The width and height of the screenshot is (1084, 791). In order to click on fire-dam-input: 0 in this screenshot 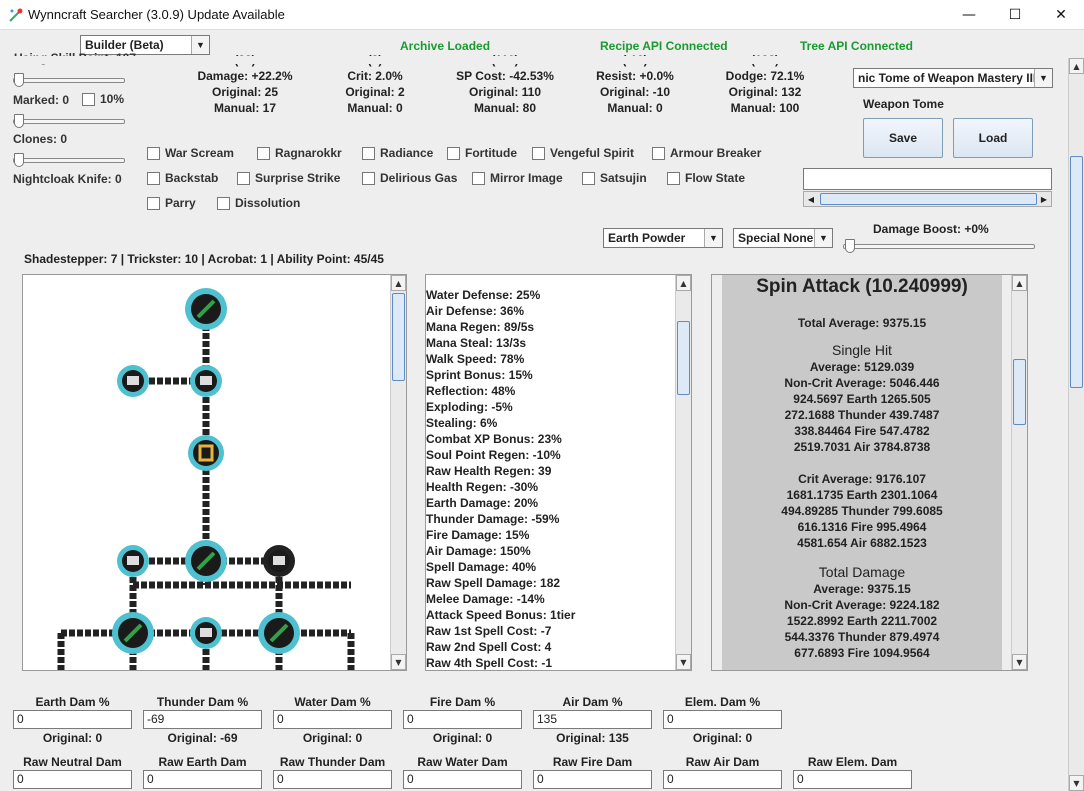, I will do `click(462, 719)`.